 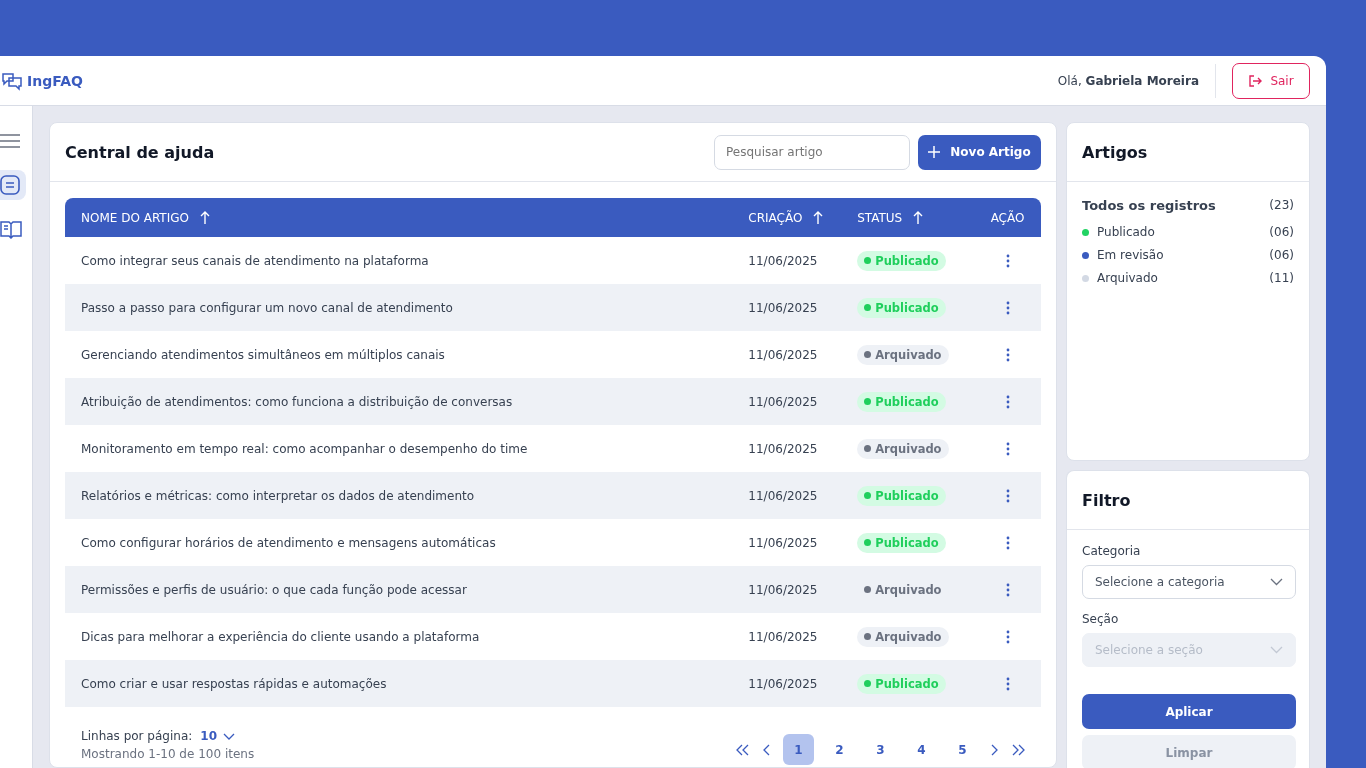 I want to click on logout-icon, so click(x=1255, y=80).